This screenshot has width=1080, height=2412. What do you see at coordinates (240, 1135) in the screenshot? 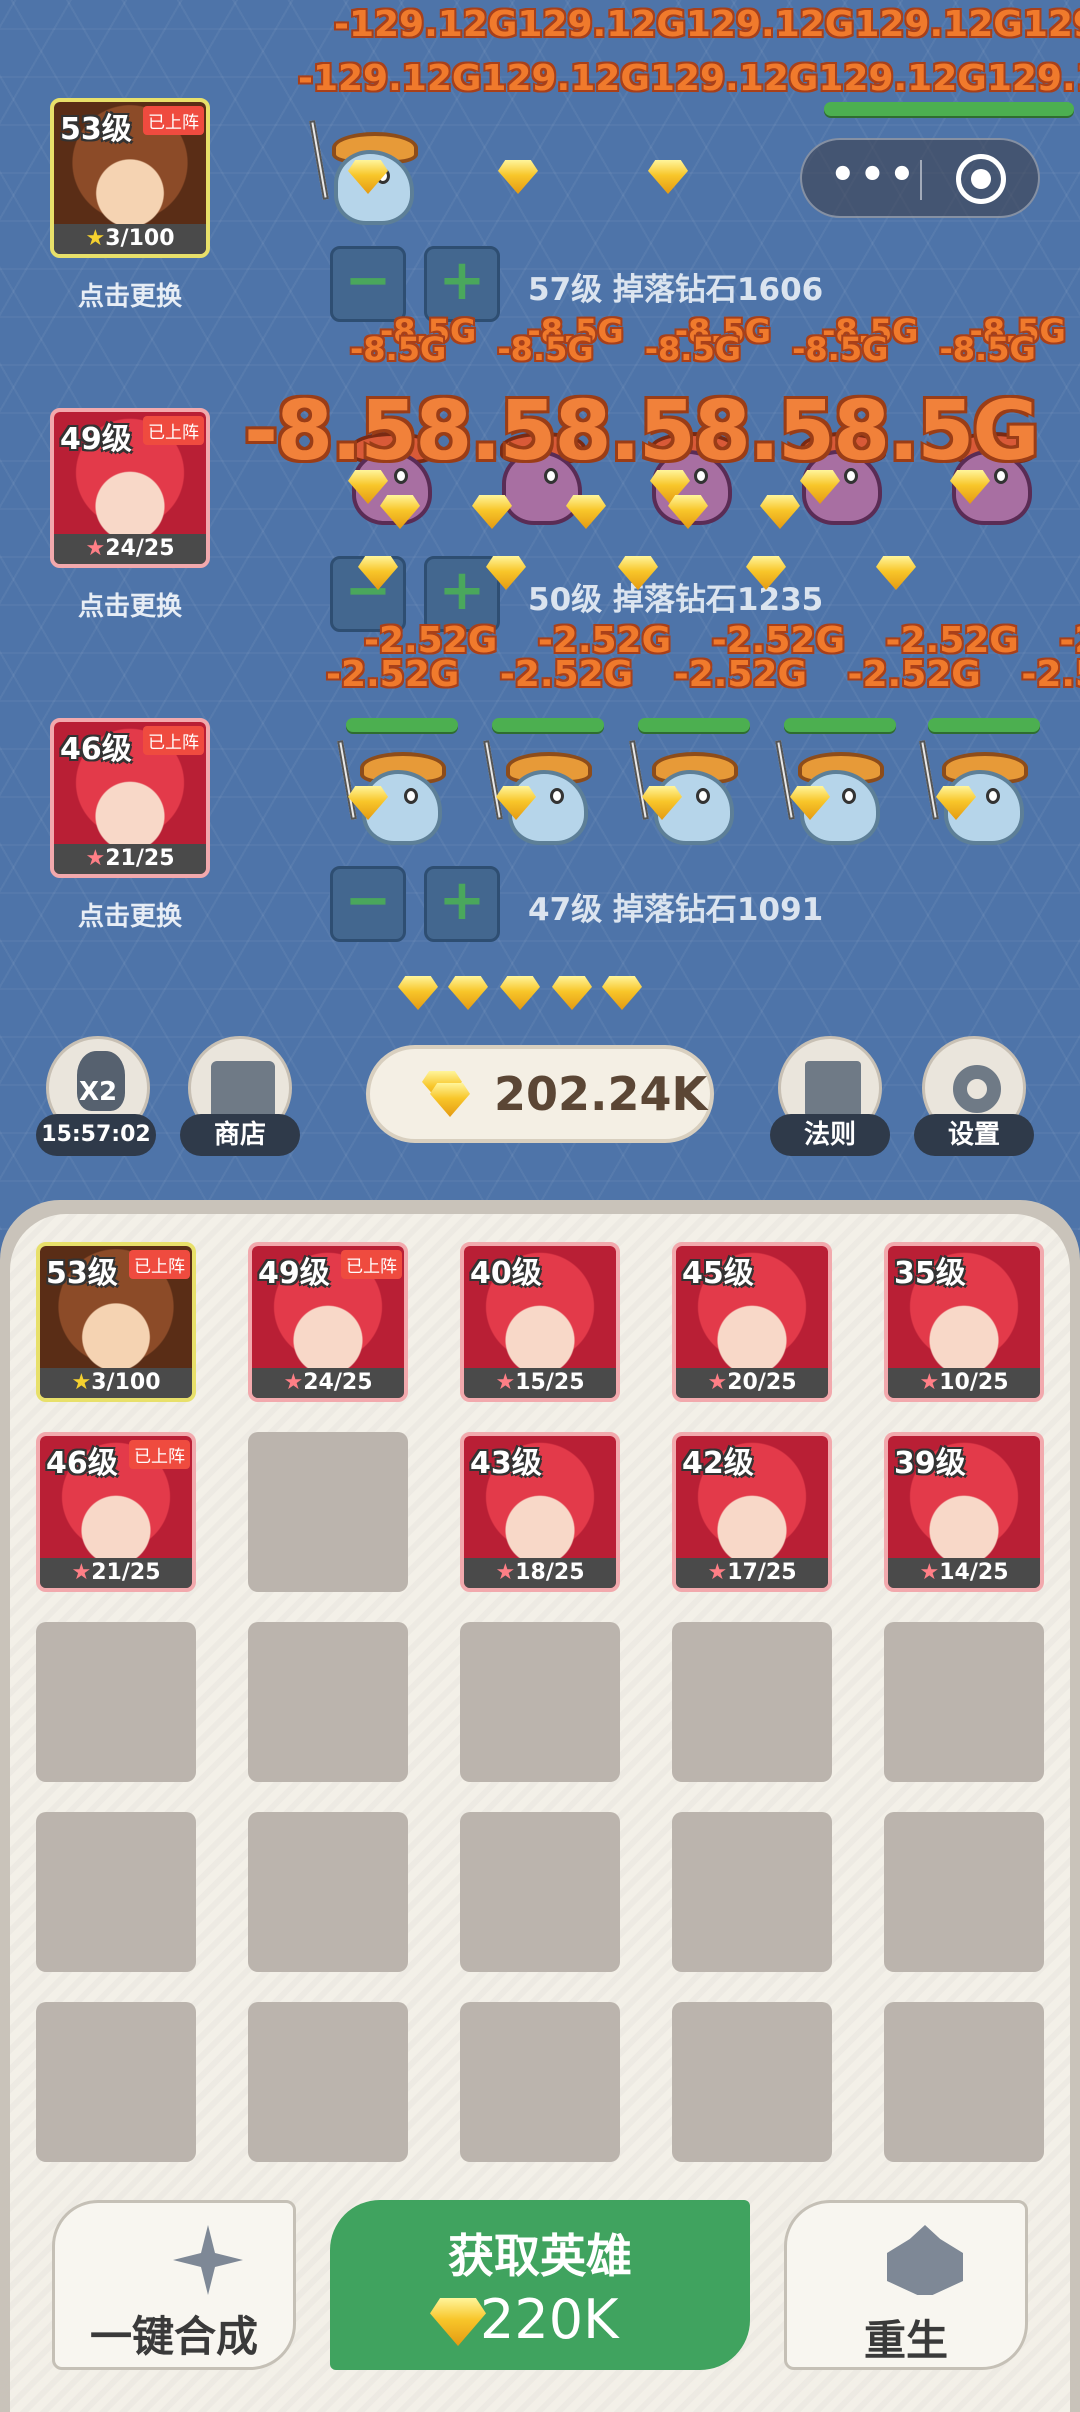
I see `shop-label: 商店` at bounding box center [240, 1135].